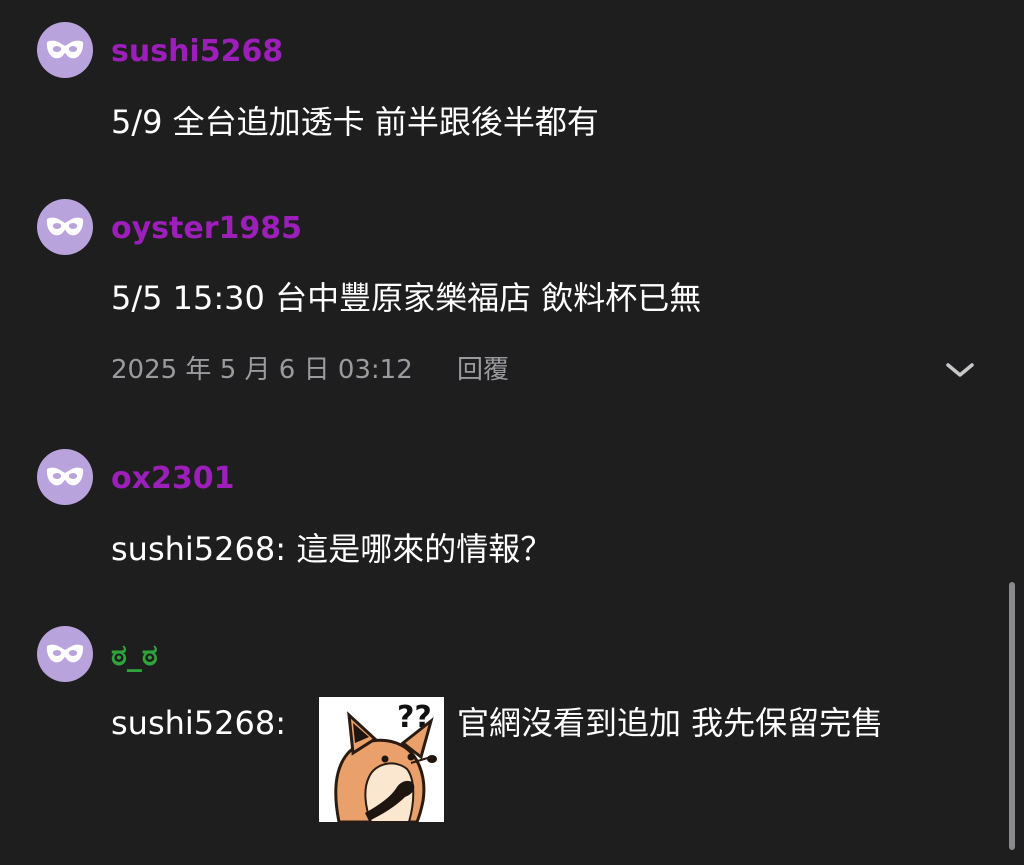 The height and width of the screenshot is (865, 1024). What do you see at coordinates (332, 549) in the screenshot?
I see `comment-text: sushi5268: 這是哪來的情報？` at bounding box center [332, 549].